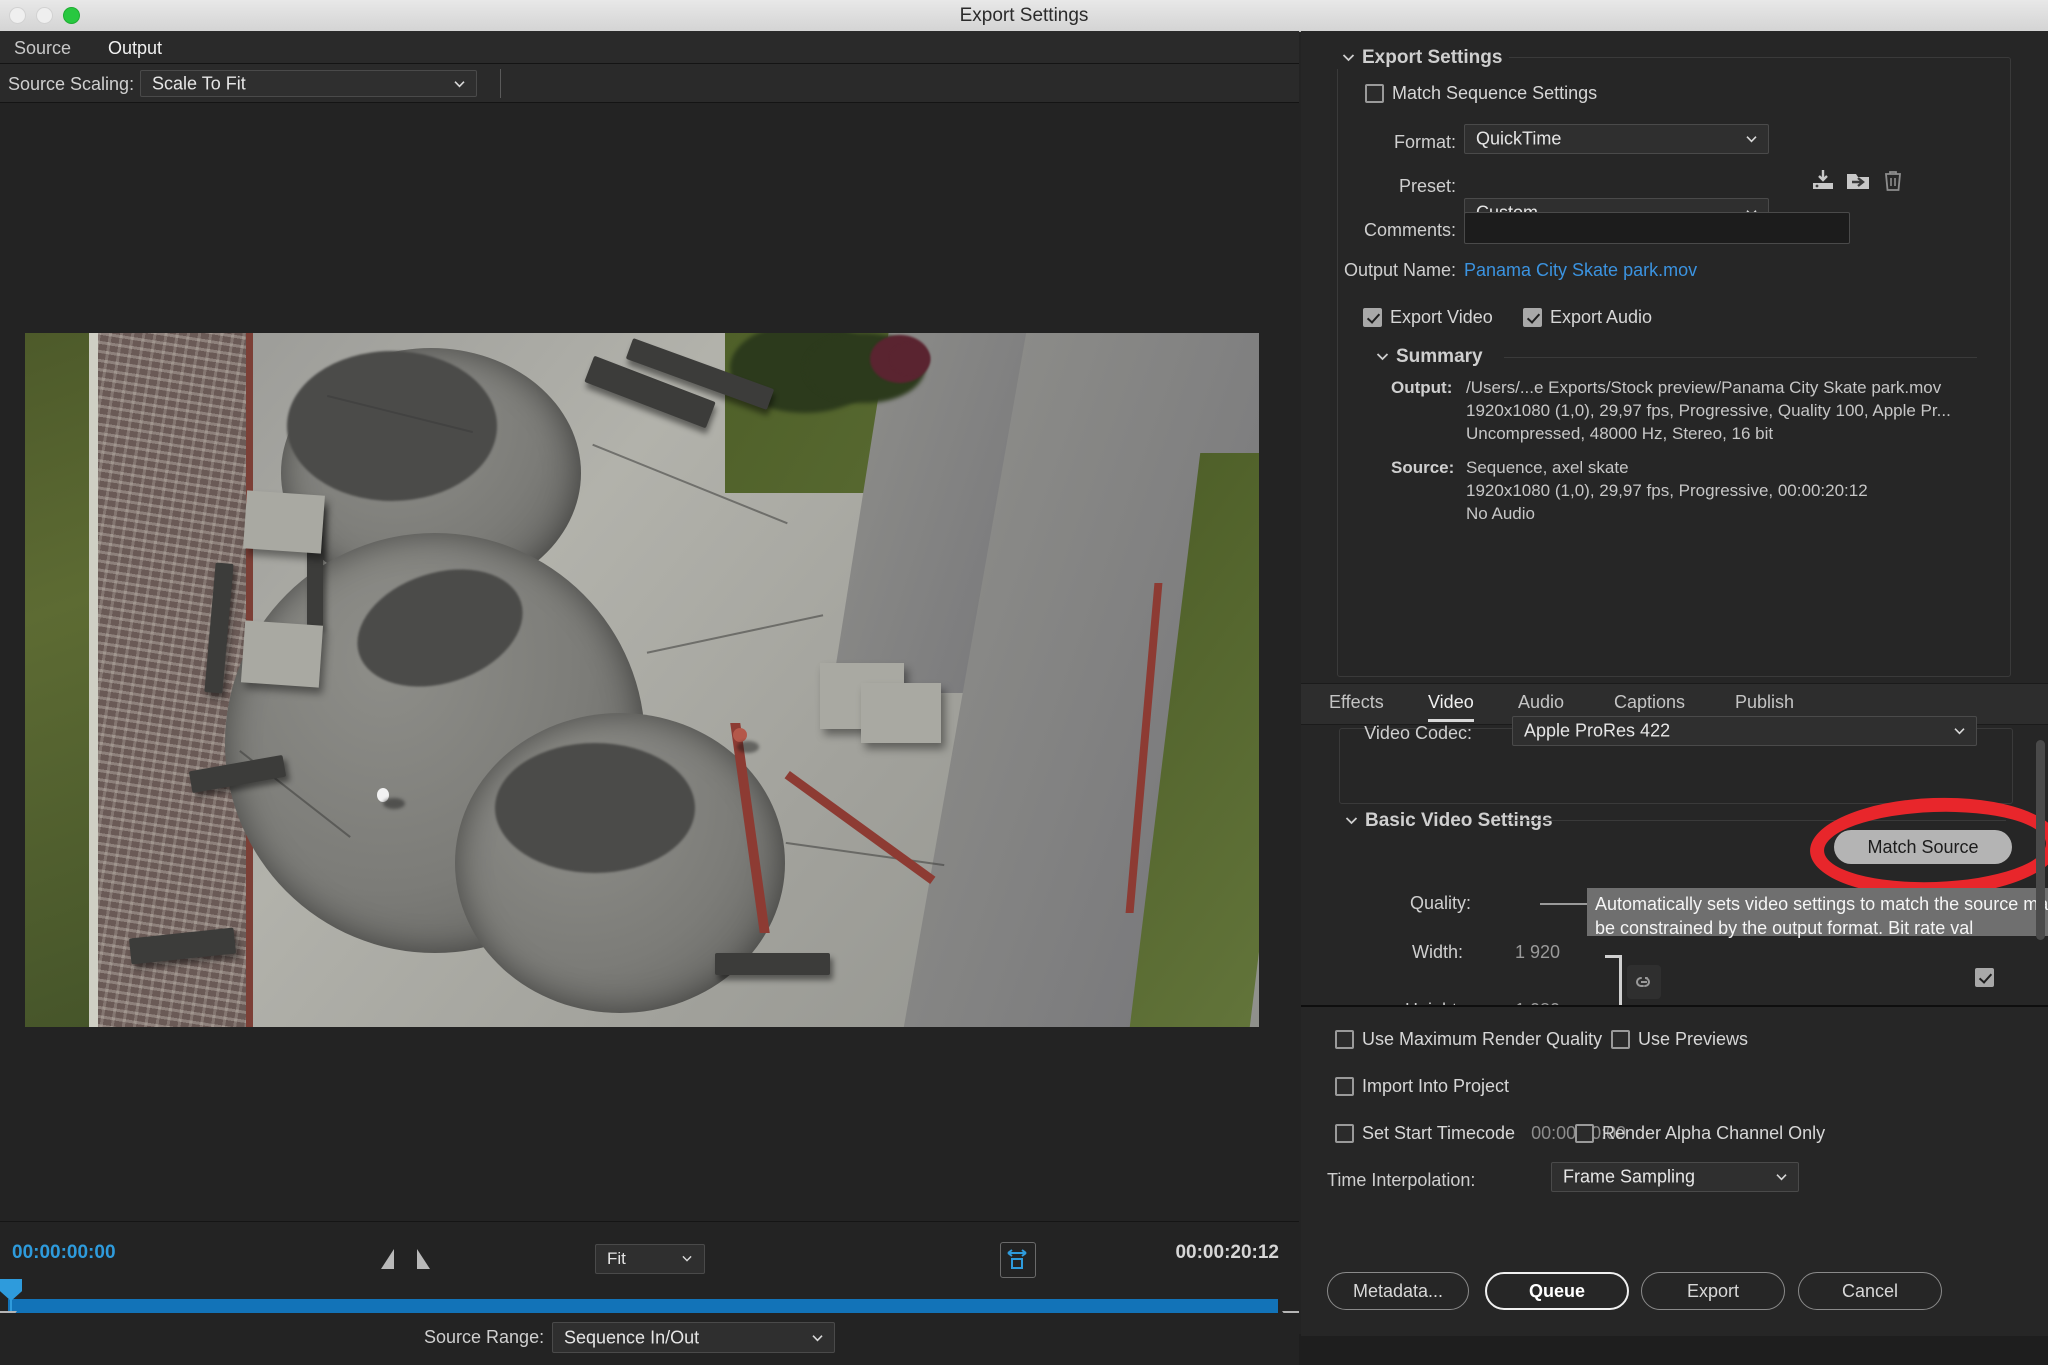 Image resolution: width=2048 pixels, height=1365 pixels. Describe the element at coordinates (649, 83) in the screenshot. I see `source-scaling-bar: Source Scaling: Scale To Fit` at that location.